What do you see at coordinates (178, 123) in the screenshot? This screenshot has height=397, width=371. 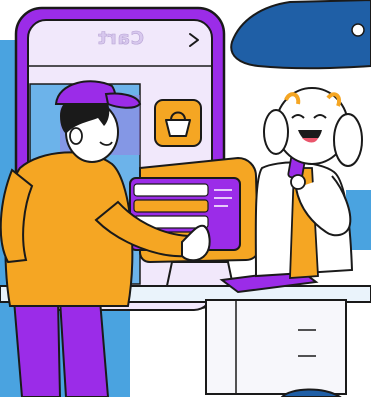 I see `shopping-basket-icon` at bounding box center [178, 123].